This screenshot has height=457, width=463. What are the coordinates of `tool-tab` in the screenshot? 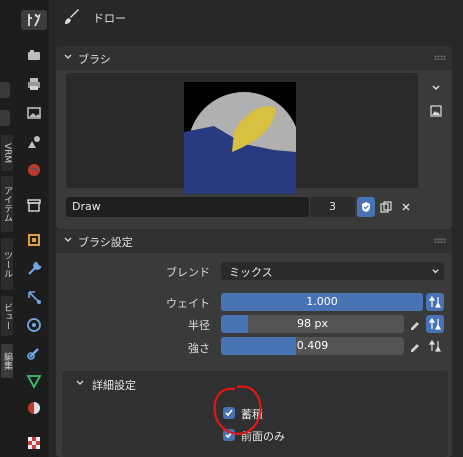 It's located at (34, 20).